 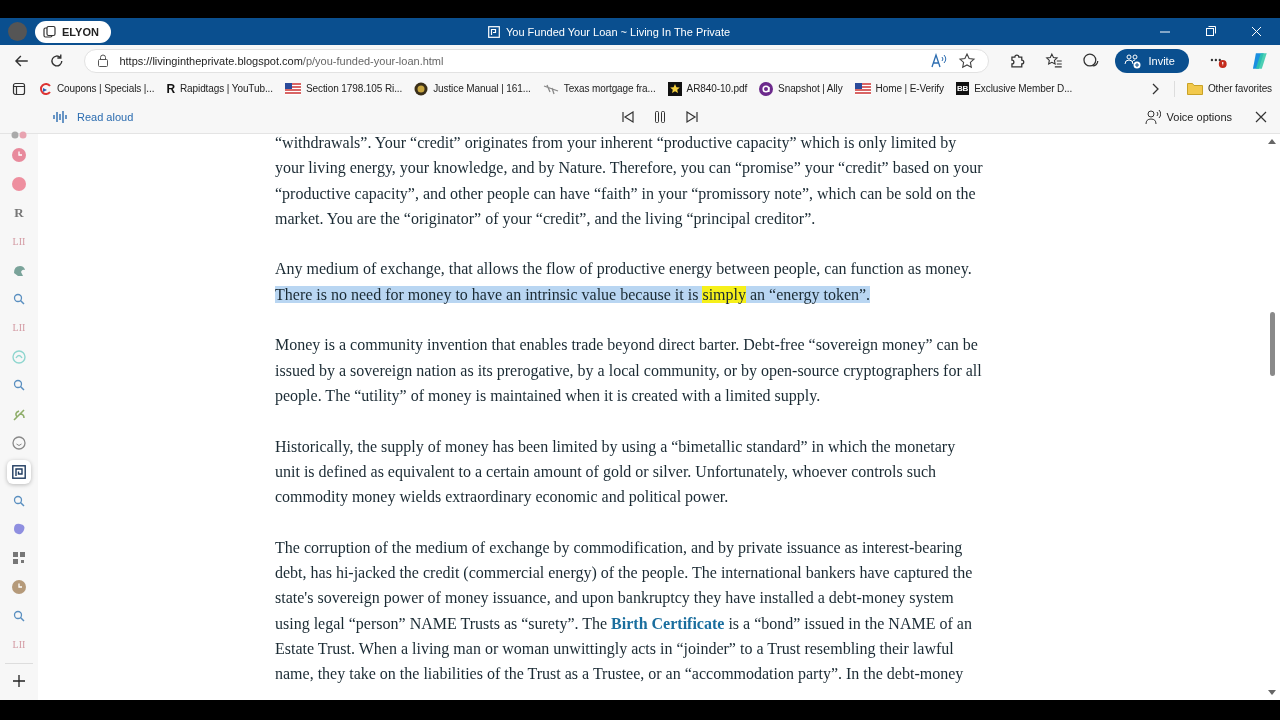 I want to click on site-icon: R, so click(x=19, y=212).